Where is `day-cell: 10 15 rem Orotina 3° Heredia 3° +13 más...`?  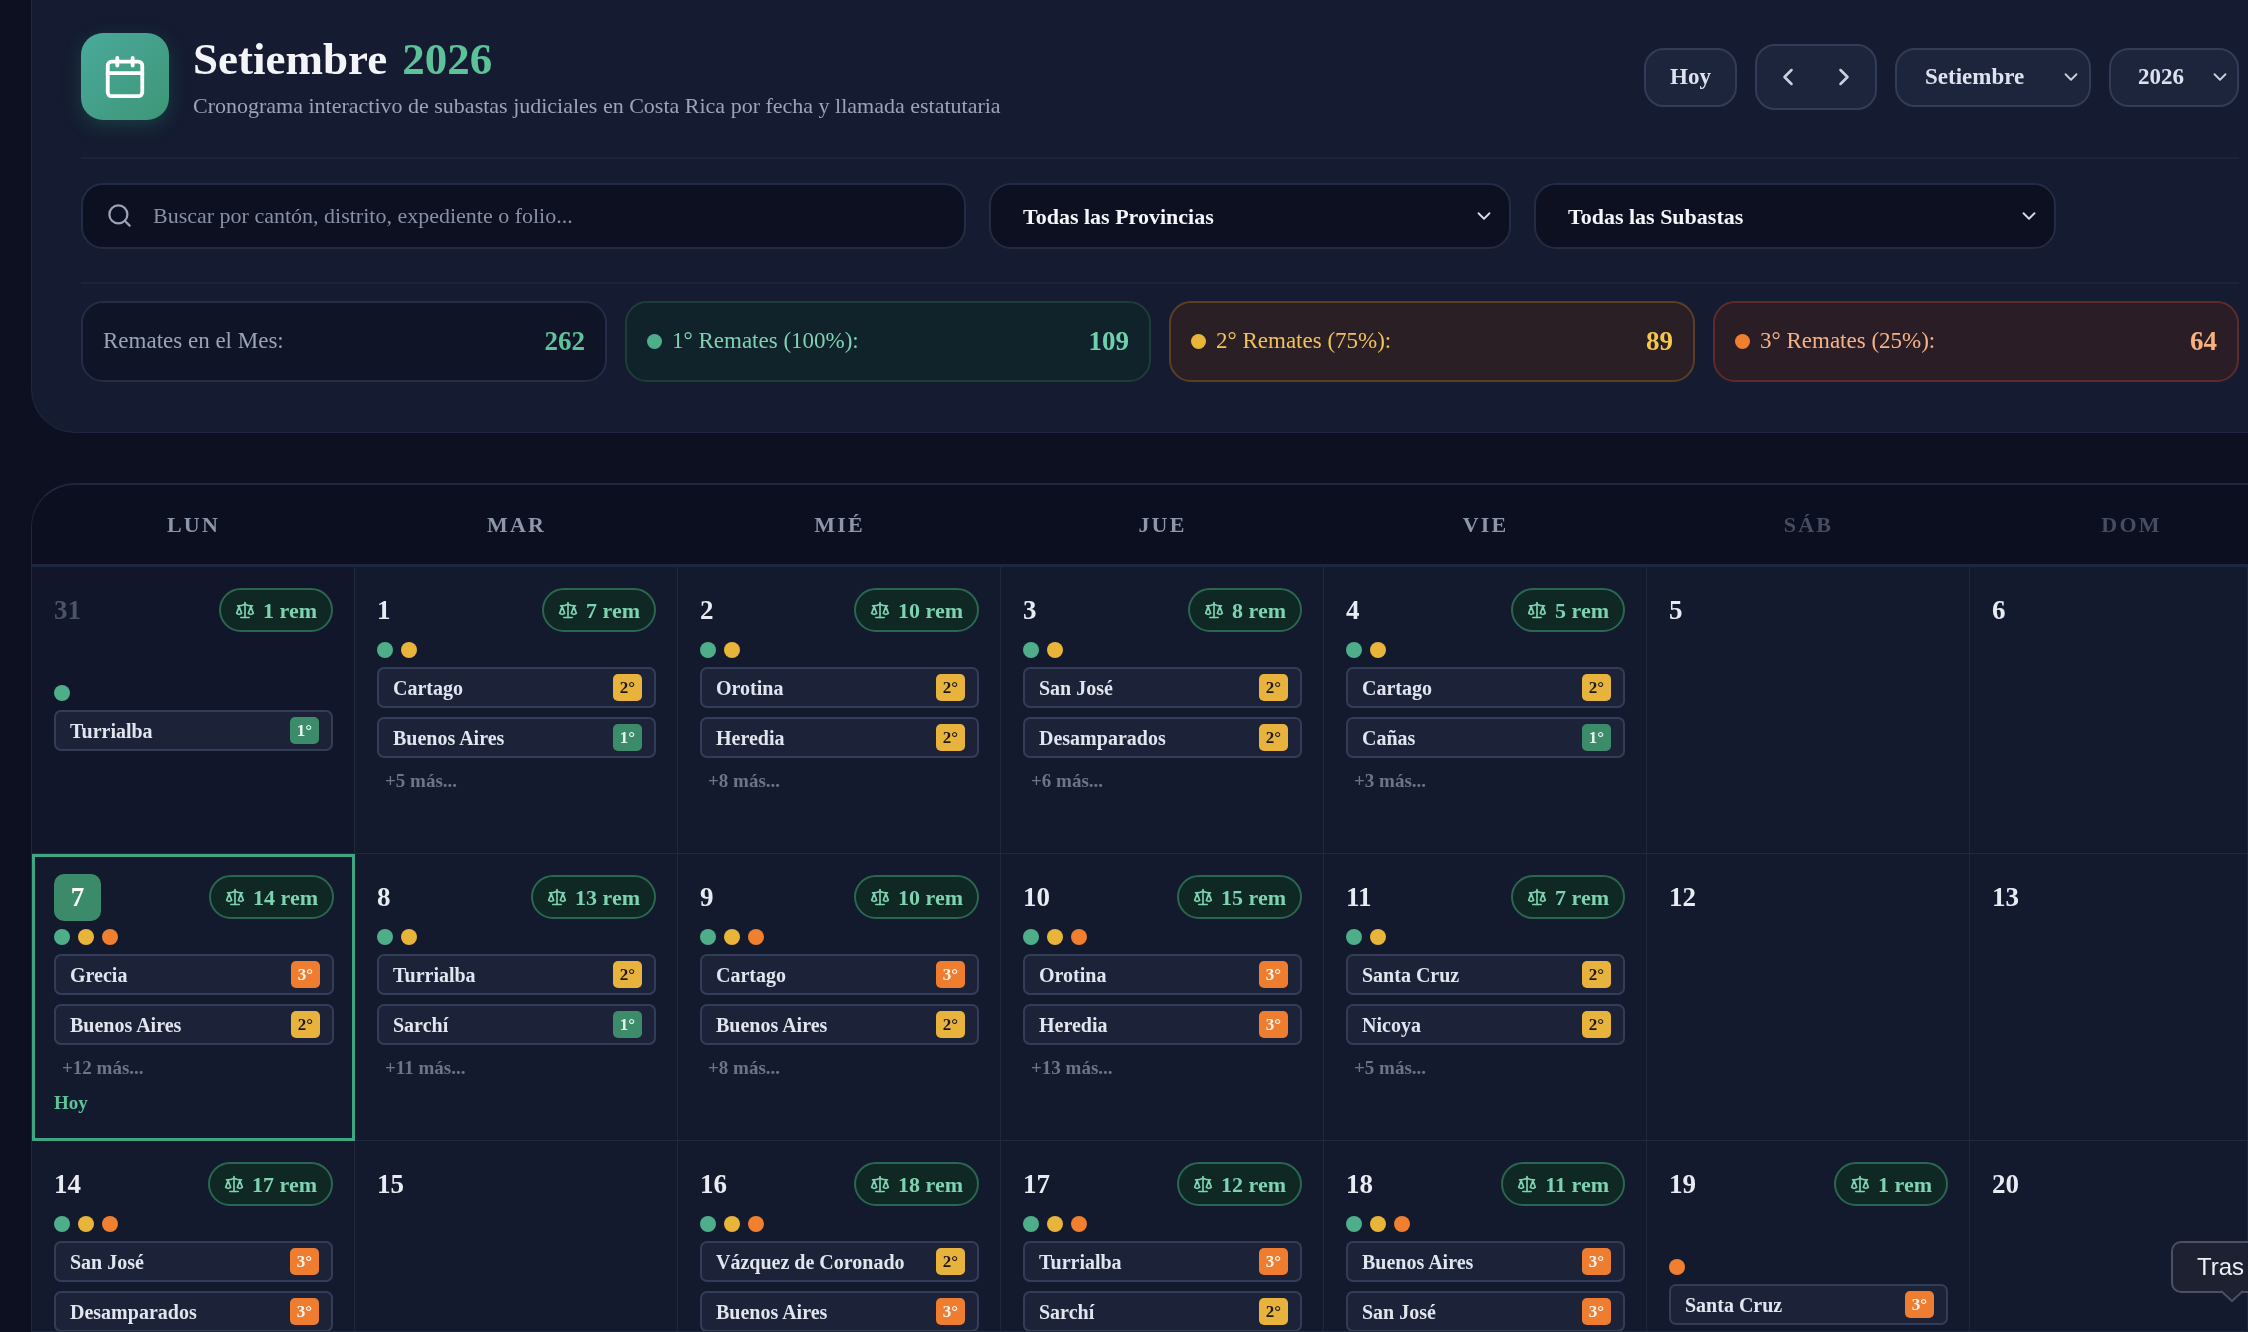 day-cell: 10 15 rem Orotina 3° Heredia 3° +13 más... is located at coordinates (1162, 997).